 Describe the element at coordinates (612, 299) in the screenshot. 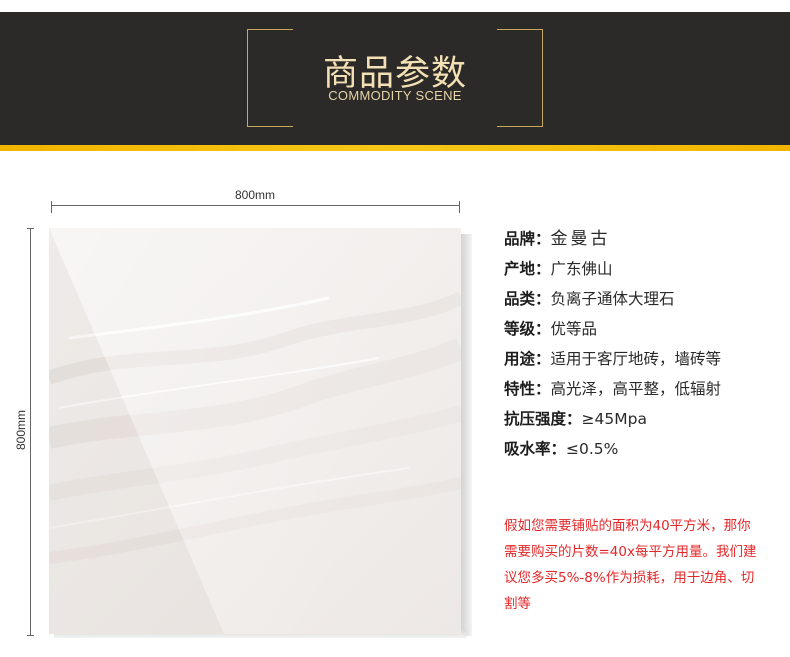

I see `spec-value: 负离子通体大理石` at that location.